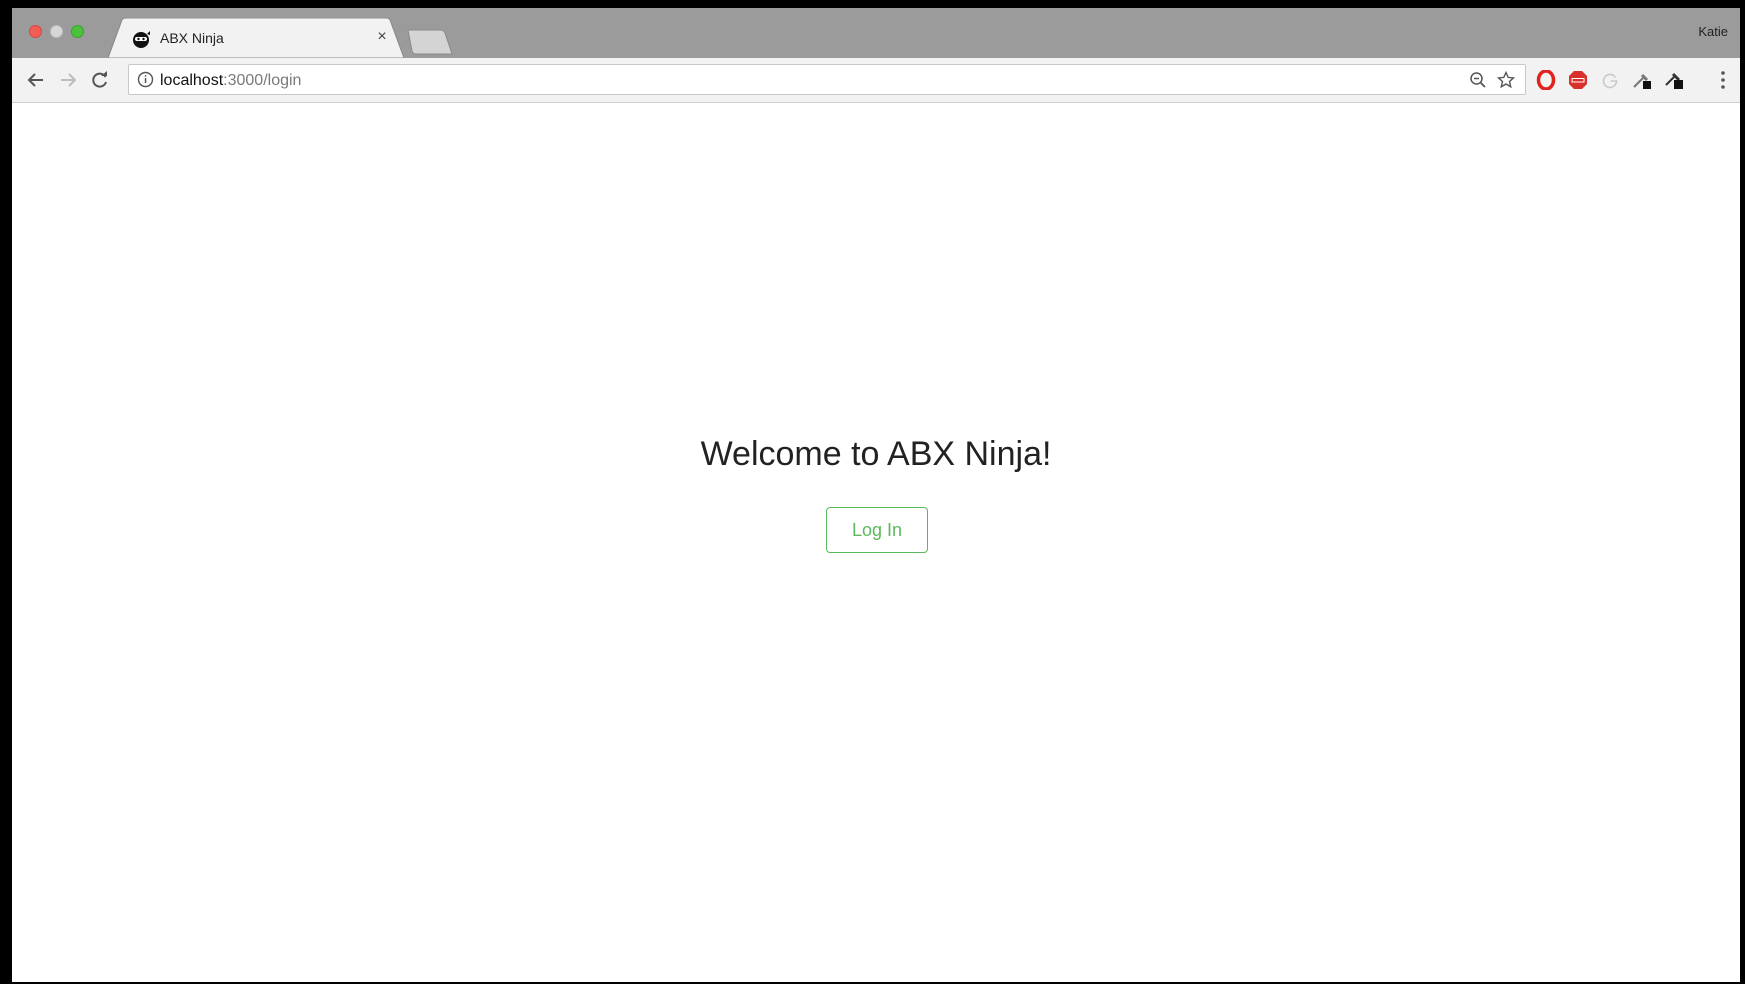  What do you see at coordinates (1546, 80) in the screenshot?
I see `opera-icon` at bounding box center [1546, 80].